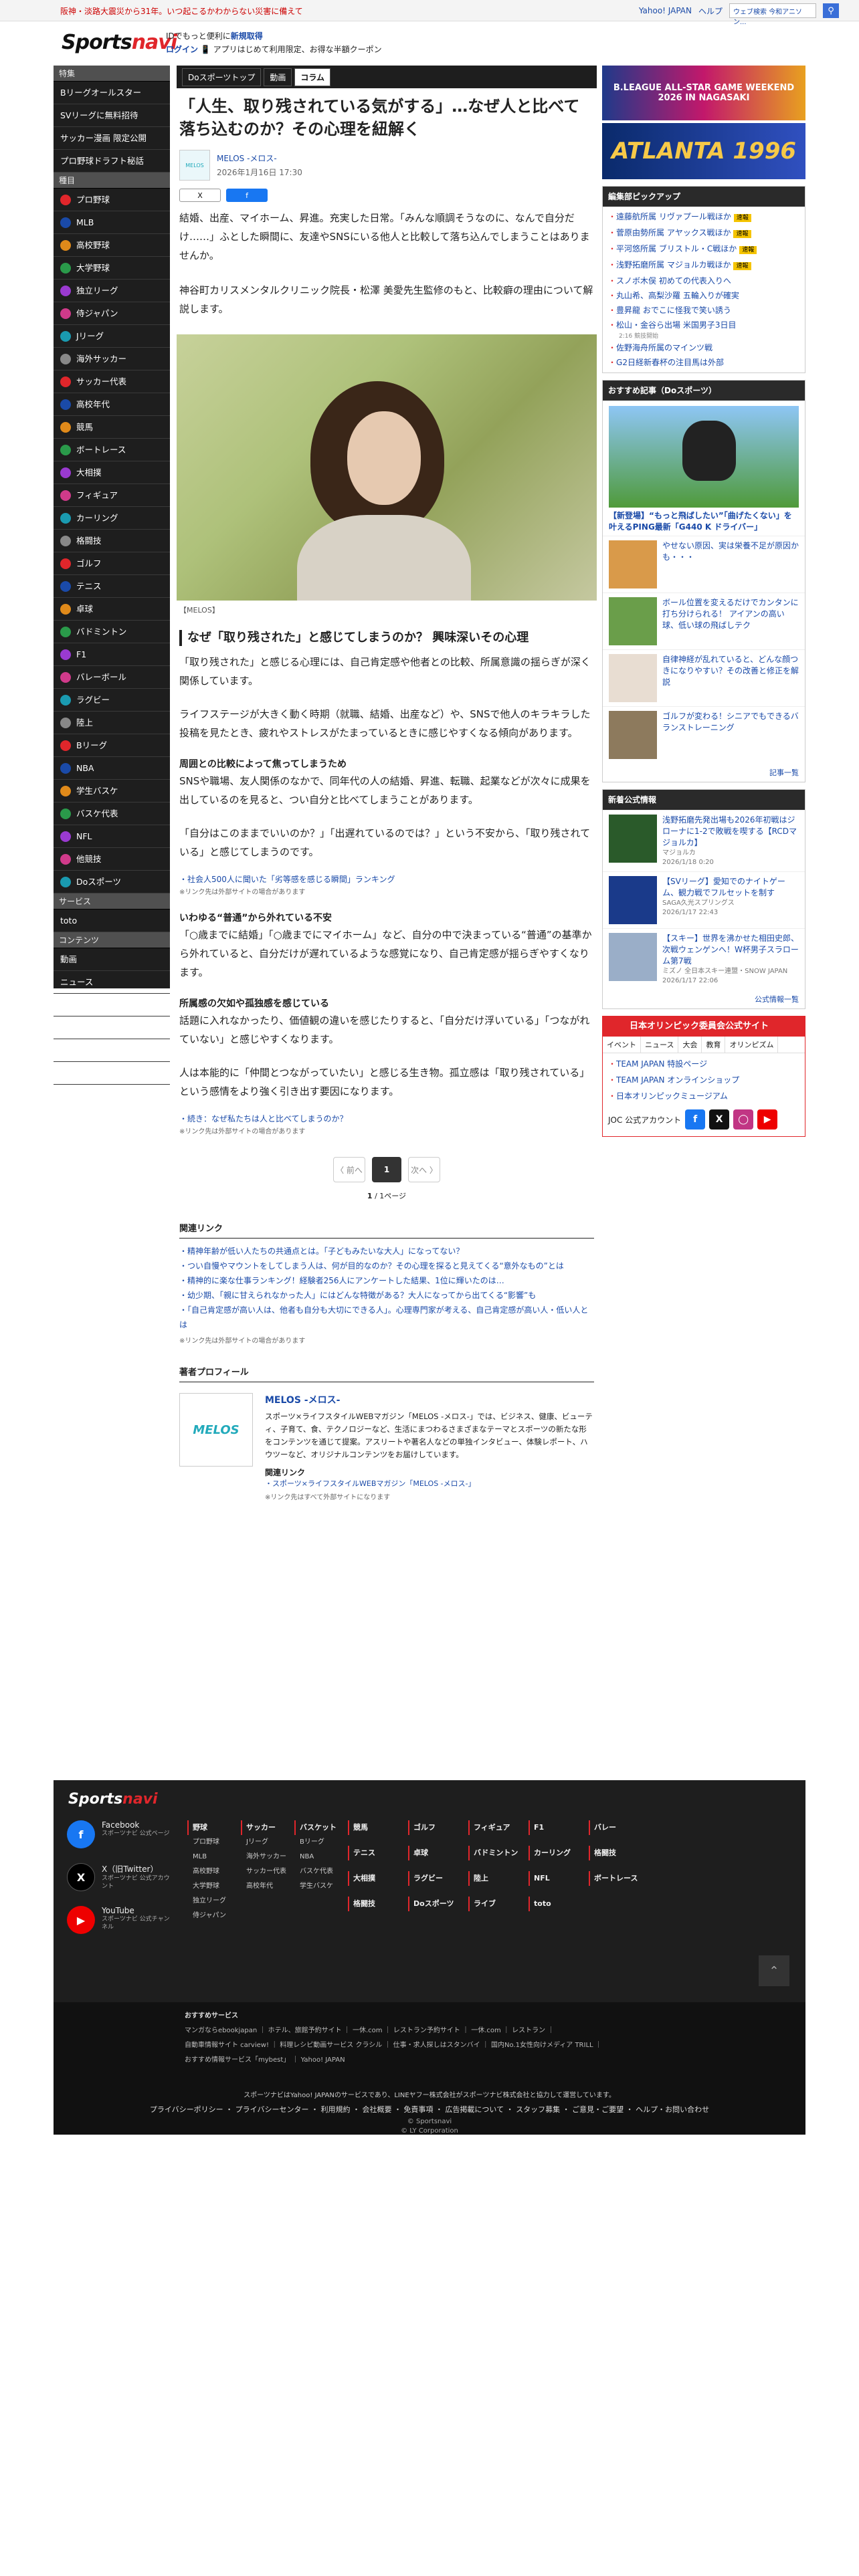 The height and width of the screenshot is (2576, 859). What do you see at coordinates (703, 295) in the screenshot?
I see `list-item: 丸山希、高梨沙羅 五輪入りが確実` at bounding box center [703, 295].